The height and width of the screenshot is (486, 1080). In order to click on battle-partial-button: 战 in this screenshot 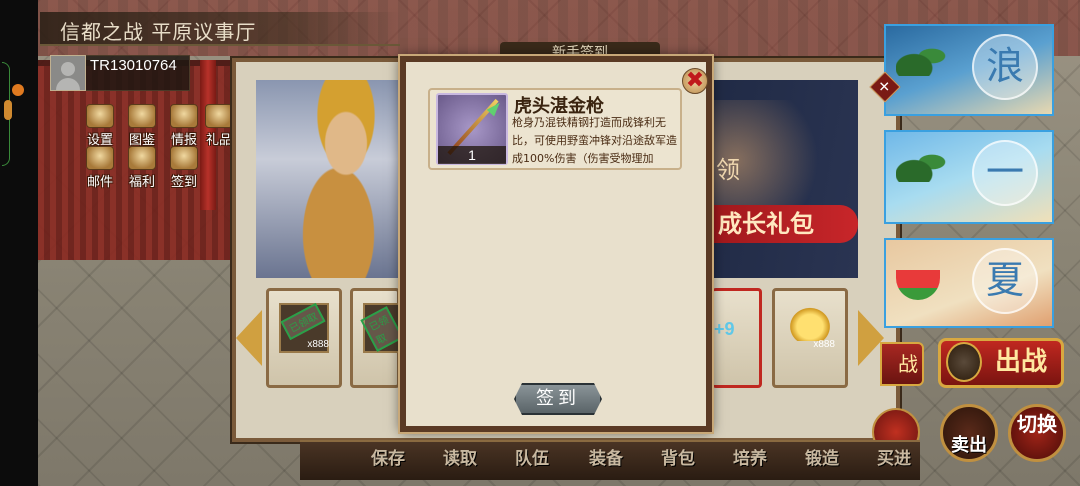, I will do `click(902, 364)`.